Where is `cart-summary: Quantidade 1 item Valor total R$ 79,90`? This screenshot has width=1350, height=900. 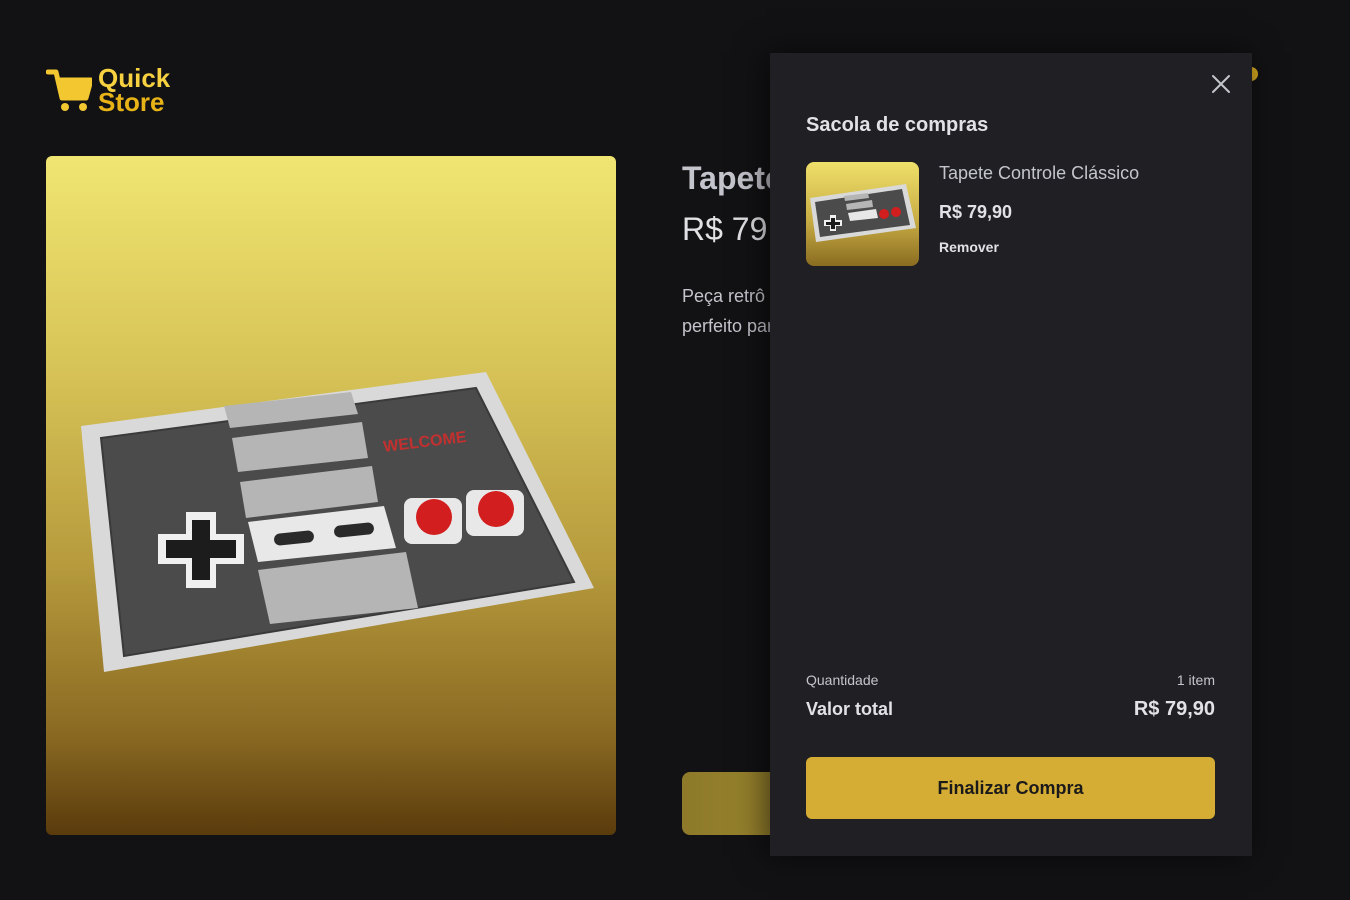 cart-summary: Quantidade 1 item Valor total R$ 79,90 is located at coordinates (1010, 696).